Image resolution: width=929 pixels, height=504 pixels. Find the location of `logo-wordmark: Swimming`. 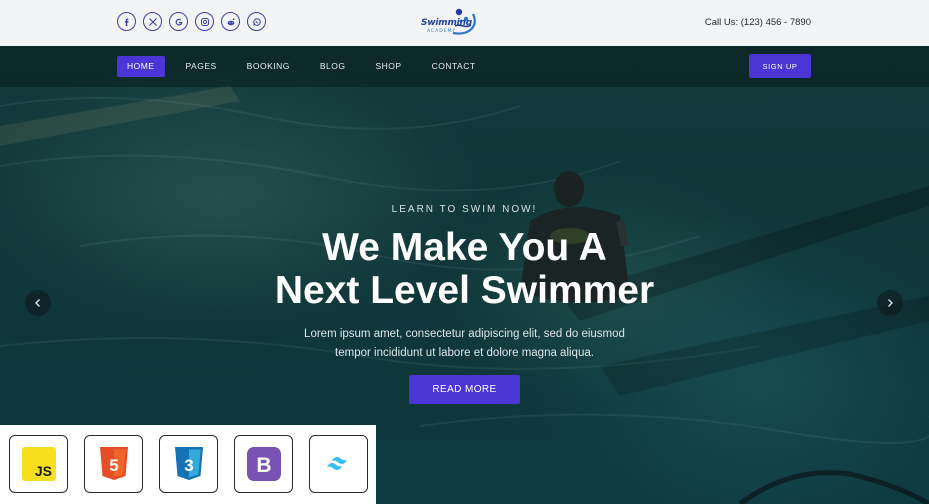

logo-wordmark: Swimming is located at coordinates (446, 23).